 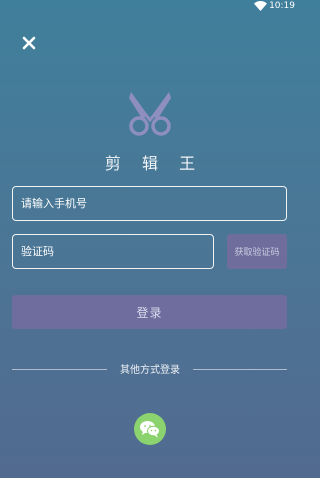 I want to click on wechat-login-button, so click(x=150, y=429).